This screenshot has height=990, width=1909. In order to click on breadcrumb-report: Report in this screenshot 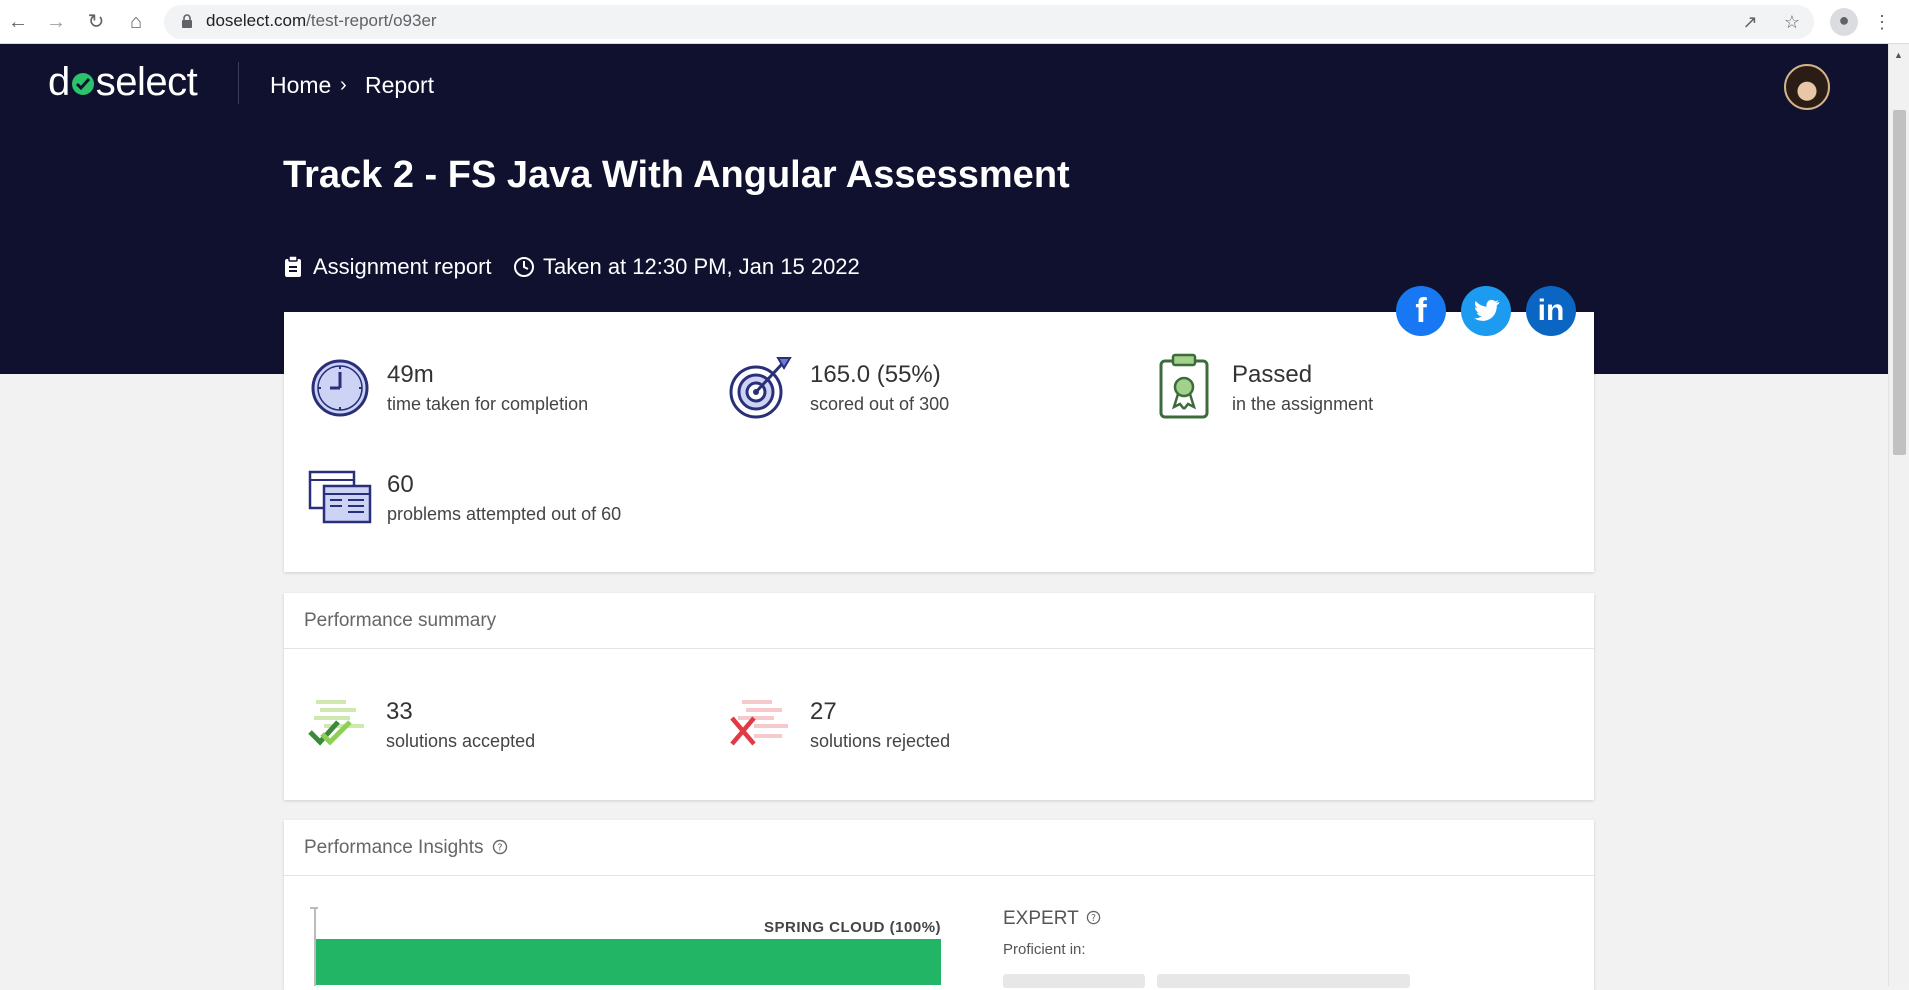, I will do `click(400, 85)`.